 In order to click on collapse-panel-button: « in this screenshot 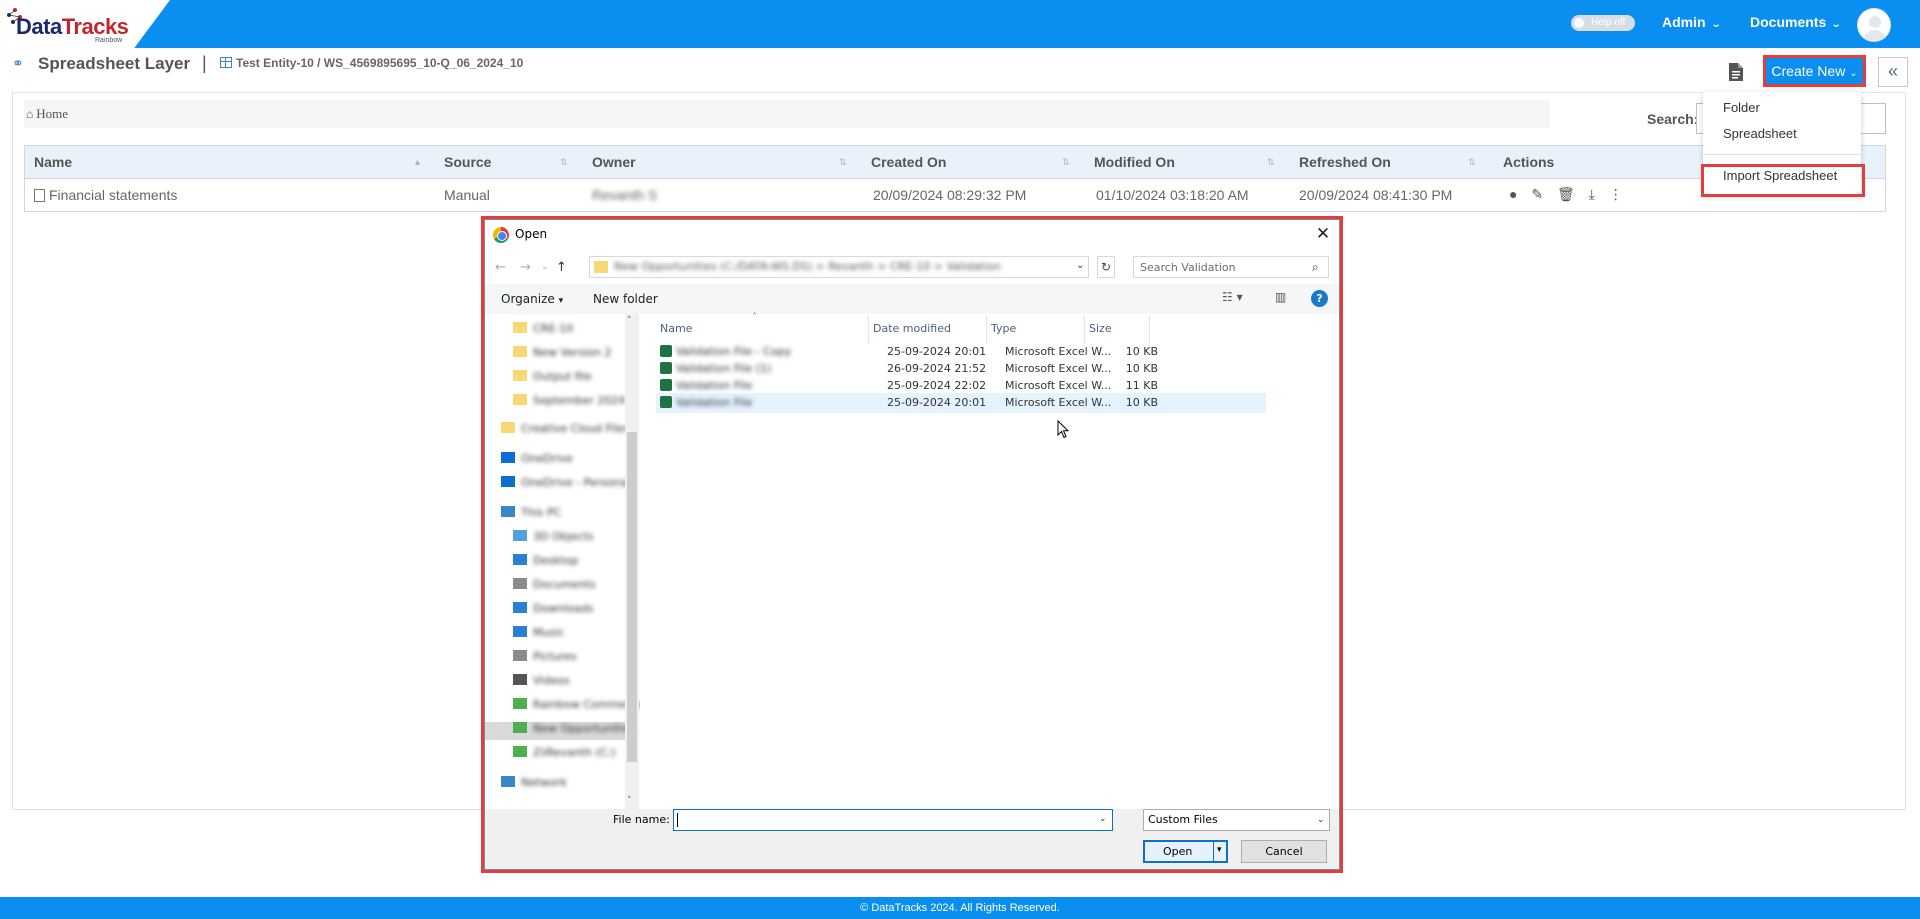, I will do `click(1893, 72)`.